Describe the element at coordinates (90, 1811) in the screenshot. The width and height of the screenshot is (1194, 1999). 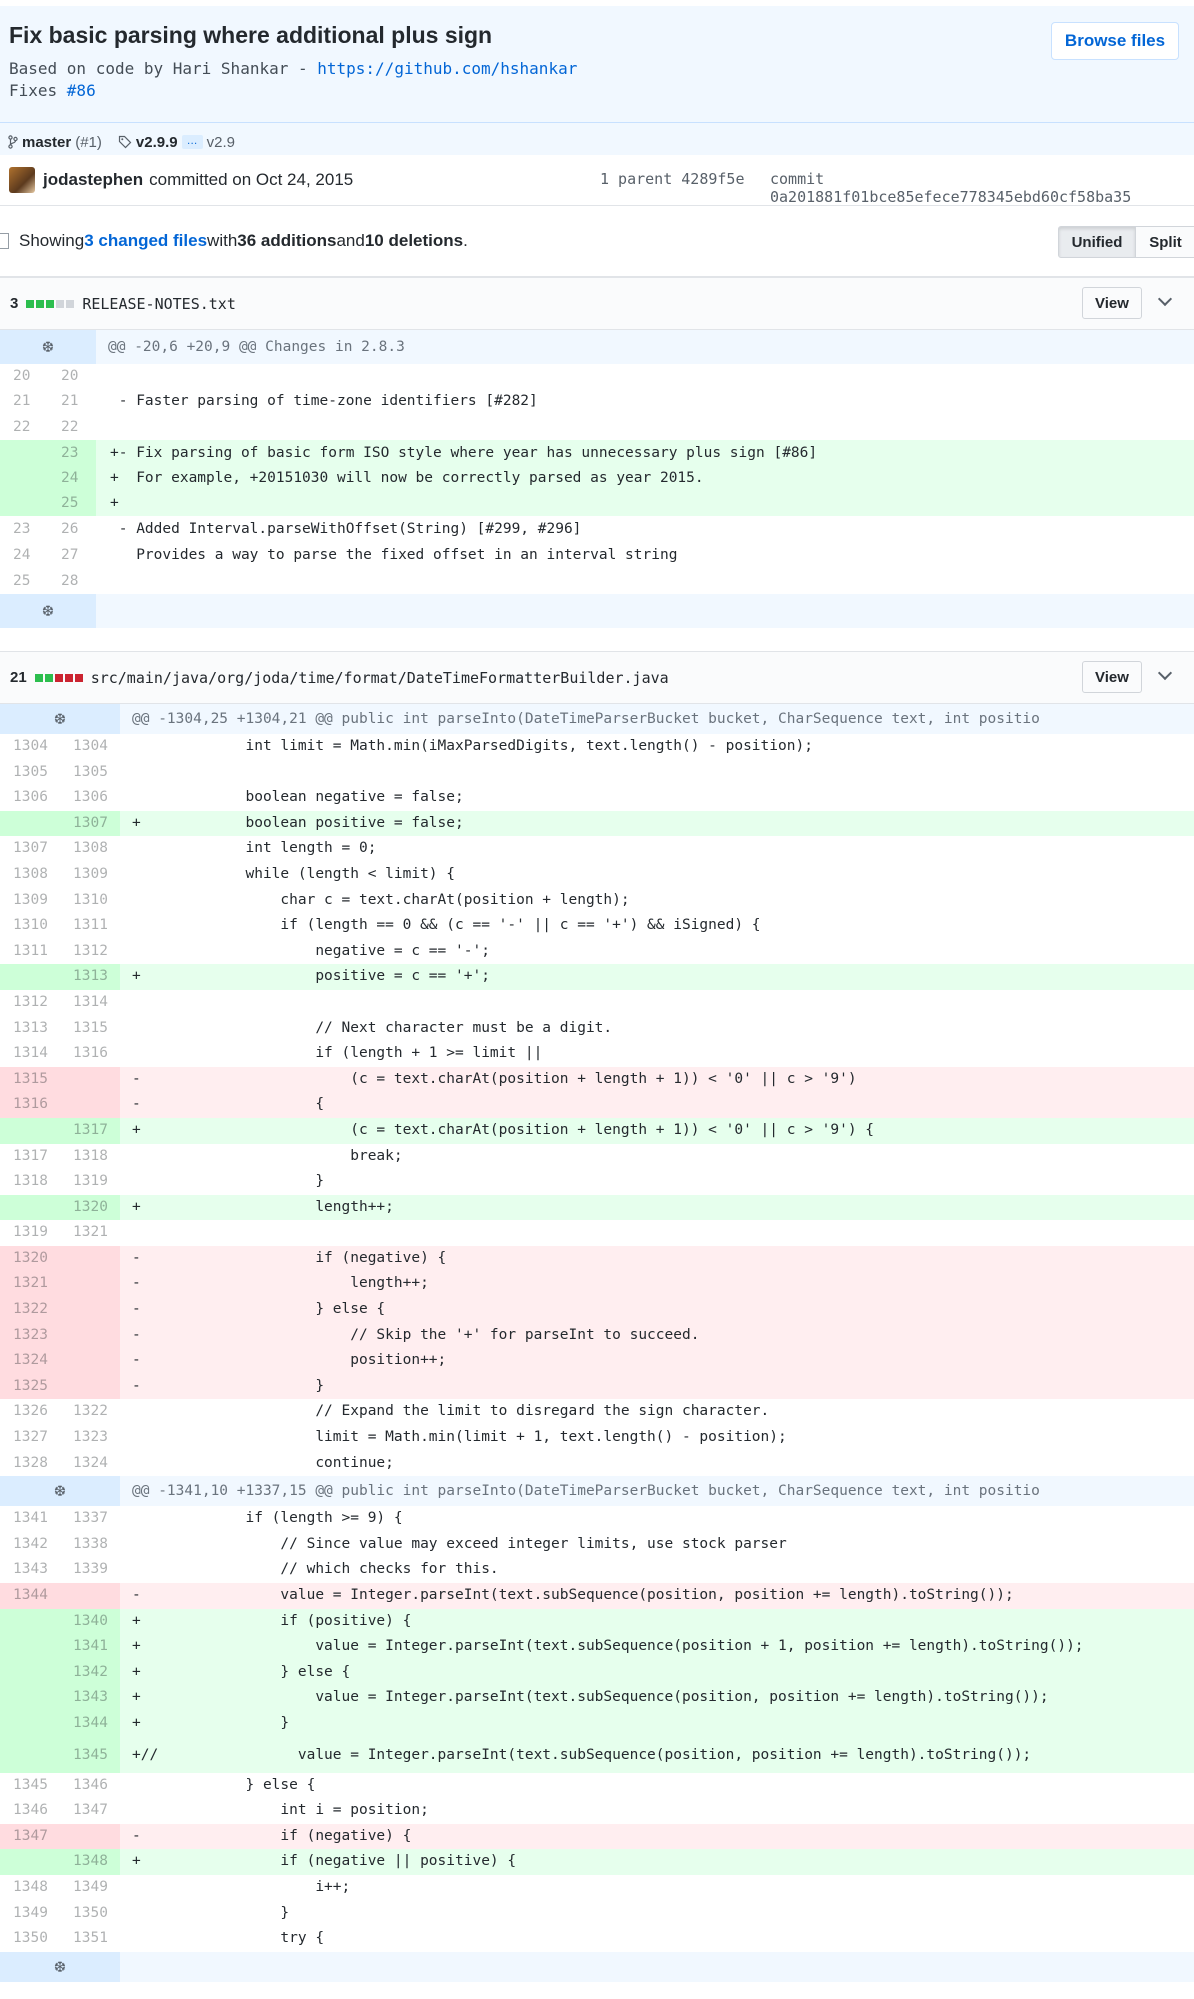
I see `new-line-number: 1347` at that location.